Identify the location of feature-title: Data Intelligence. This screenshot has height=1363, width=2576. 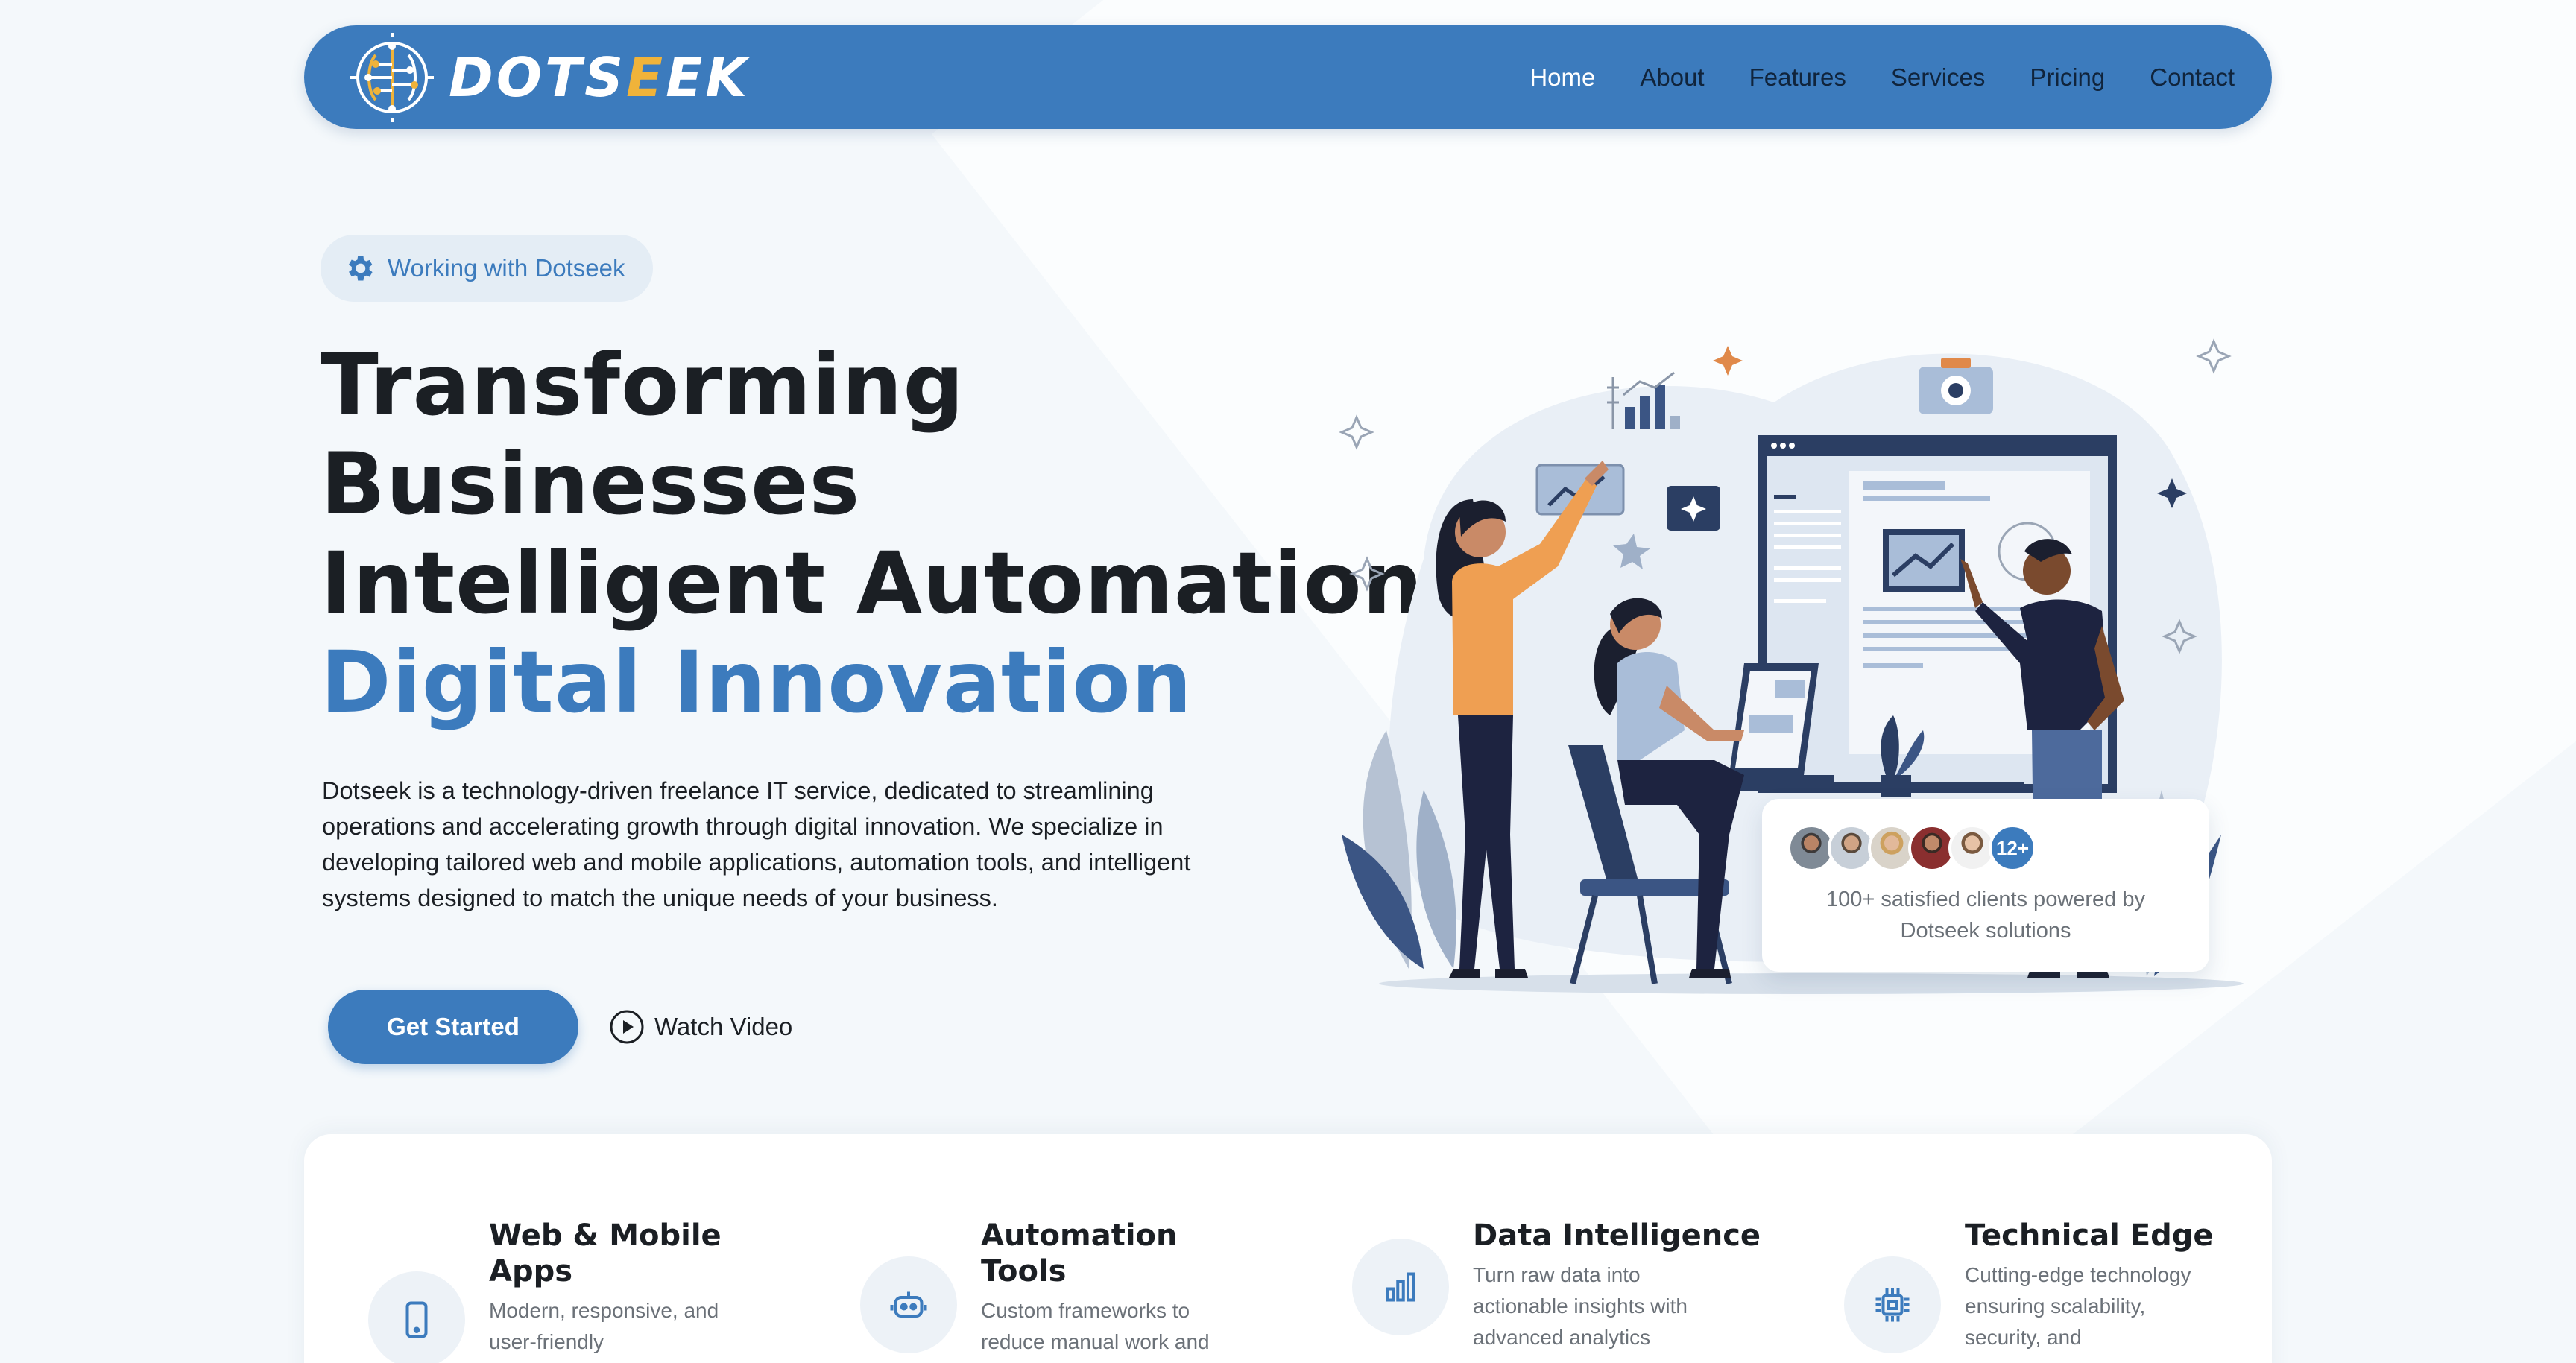
(1617, 1235).